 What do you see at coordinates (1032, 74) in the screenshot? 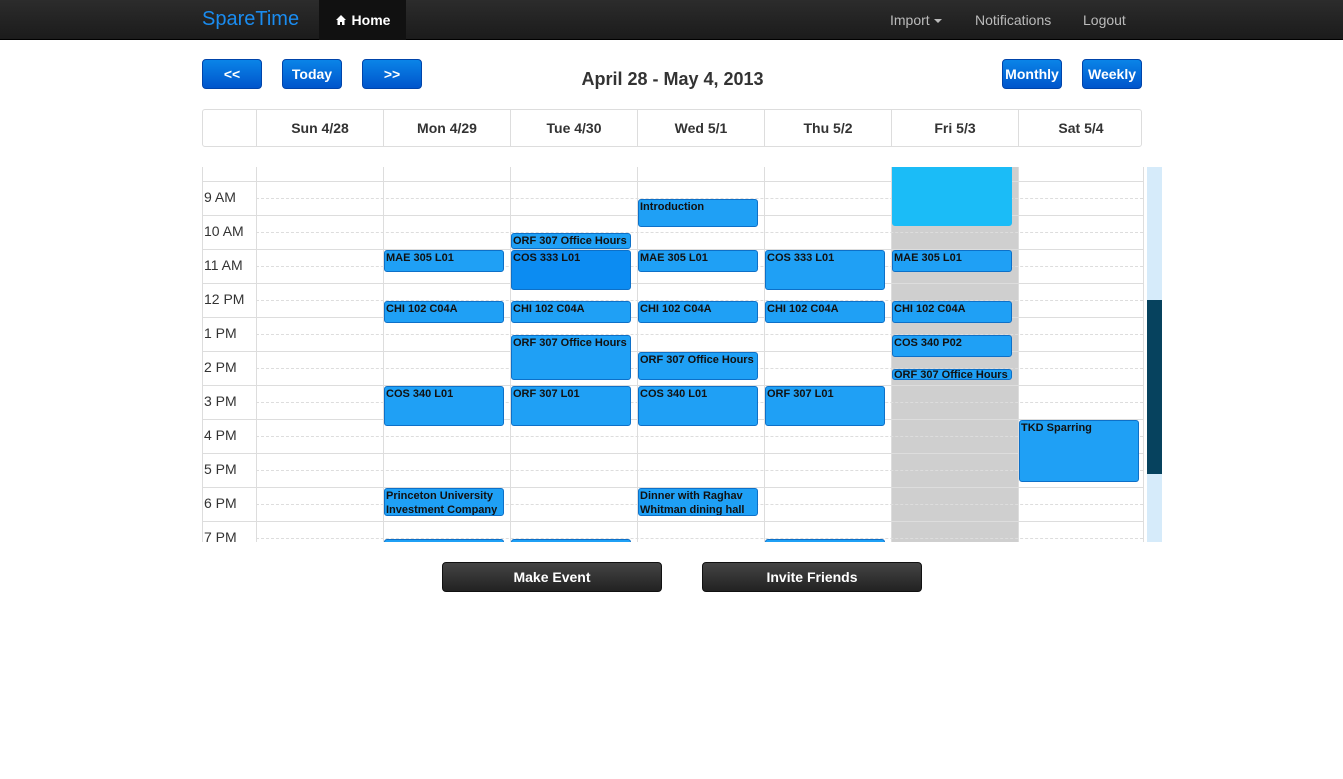
I see `monthly-view-button: Monthly` at bounding box center [1032, 74].